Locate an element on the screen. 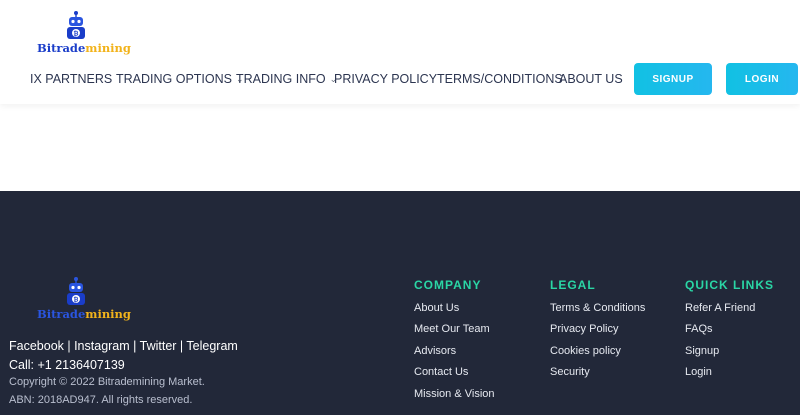  nav-trading-info: TRADING INFO ⌄ is located at coordinates (286, 79).